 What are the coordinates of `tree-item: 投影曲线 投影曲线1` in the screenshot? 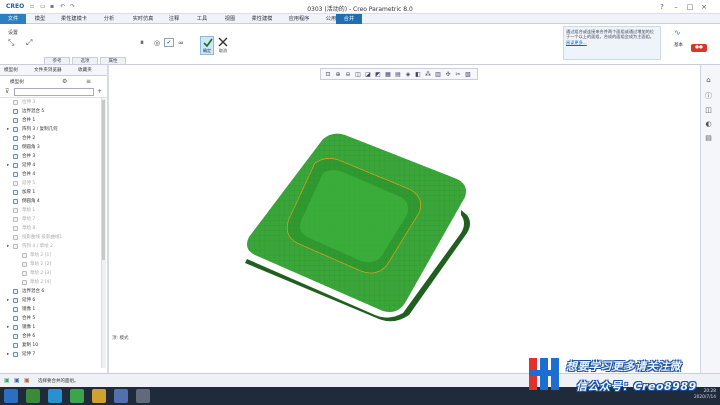 It's located at (51, 237).